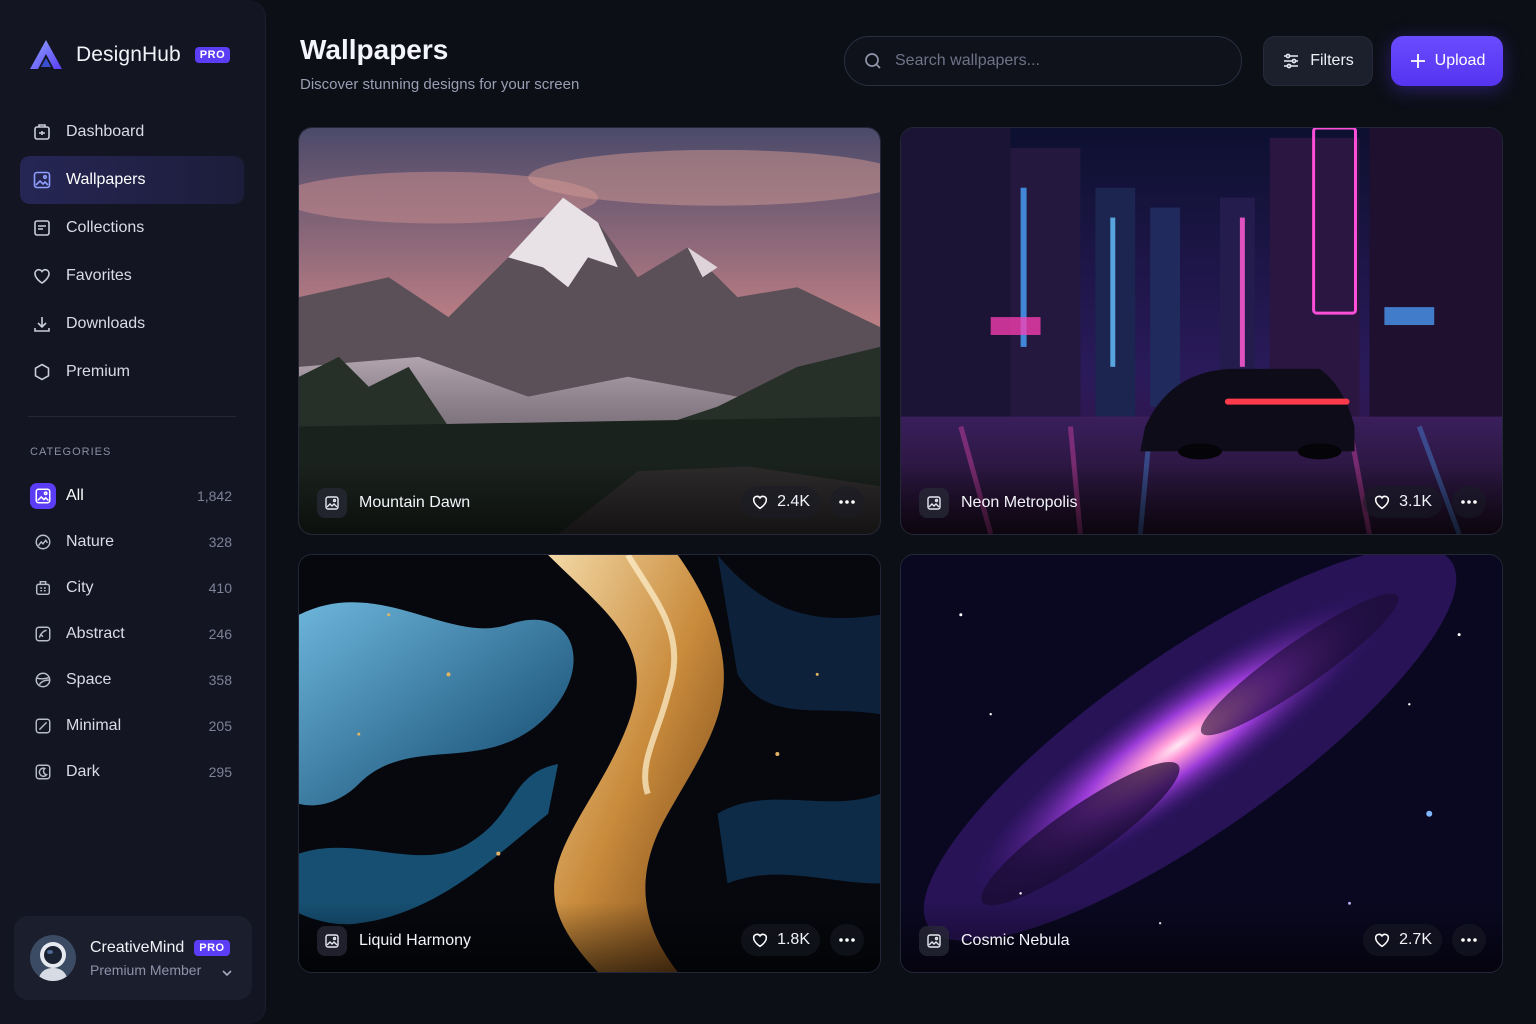 Image resolution: width=1536 pixels, height=1024 pixels. Describe the element at coordinates (146, 969) in the screenshot. I see `user-role: Premium Member` at that location.